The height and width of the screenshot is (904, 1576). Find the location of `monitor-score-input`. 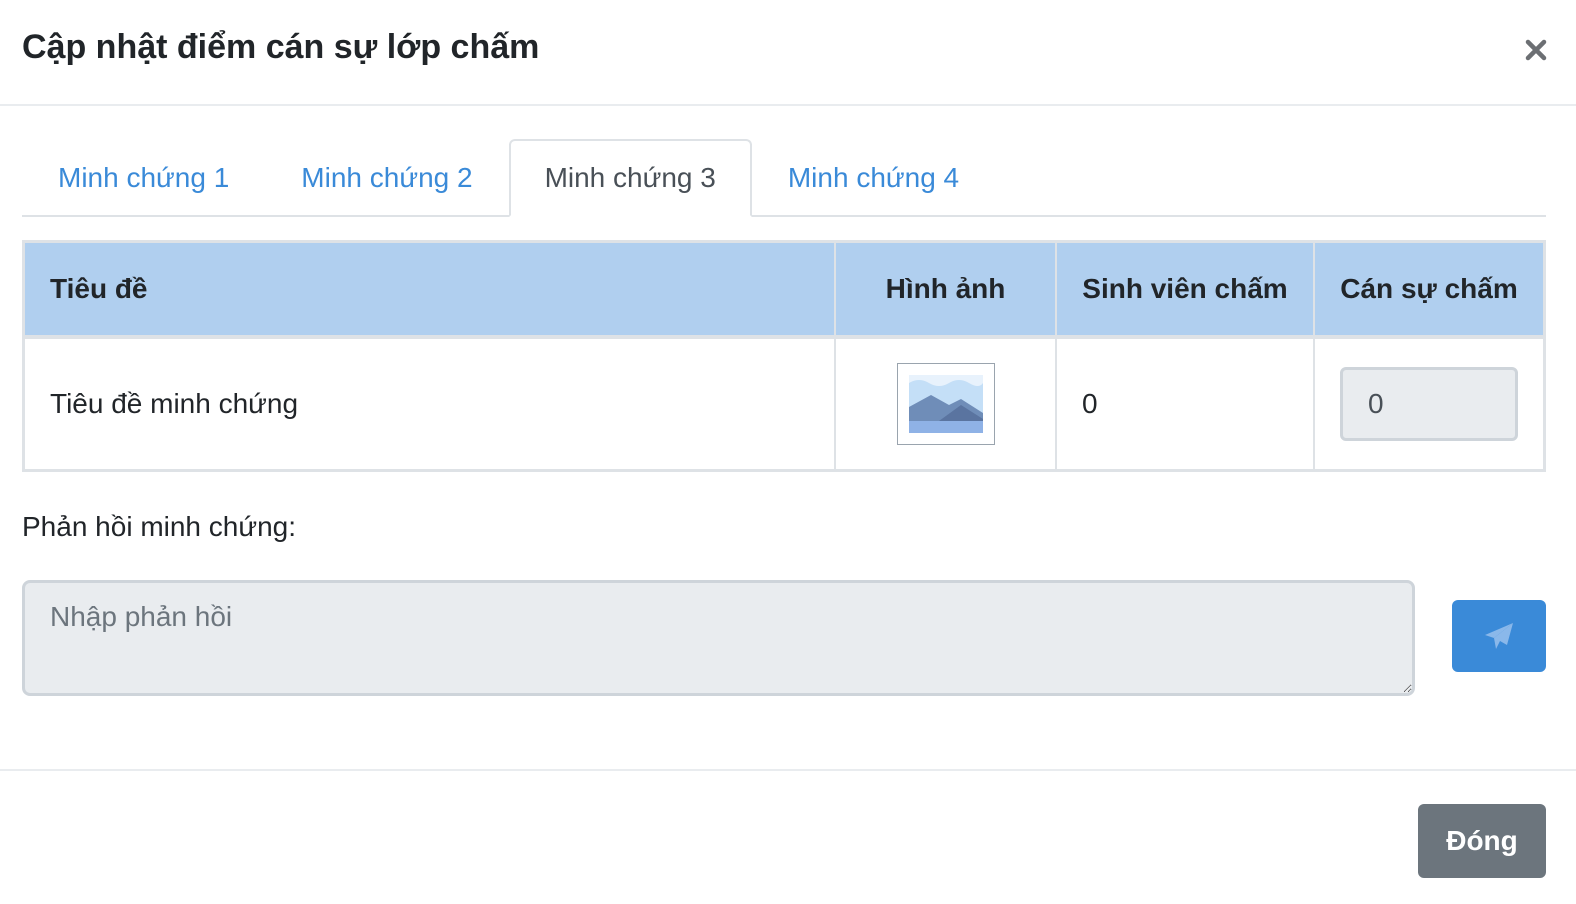

monitor-score-input is located at coordinates (1429, 404).